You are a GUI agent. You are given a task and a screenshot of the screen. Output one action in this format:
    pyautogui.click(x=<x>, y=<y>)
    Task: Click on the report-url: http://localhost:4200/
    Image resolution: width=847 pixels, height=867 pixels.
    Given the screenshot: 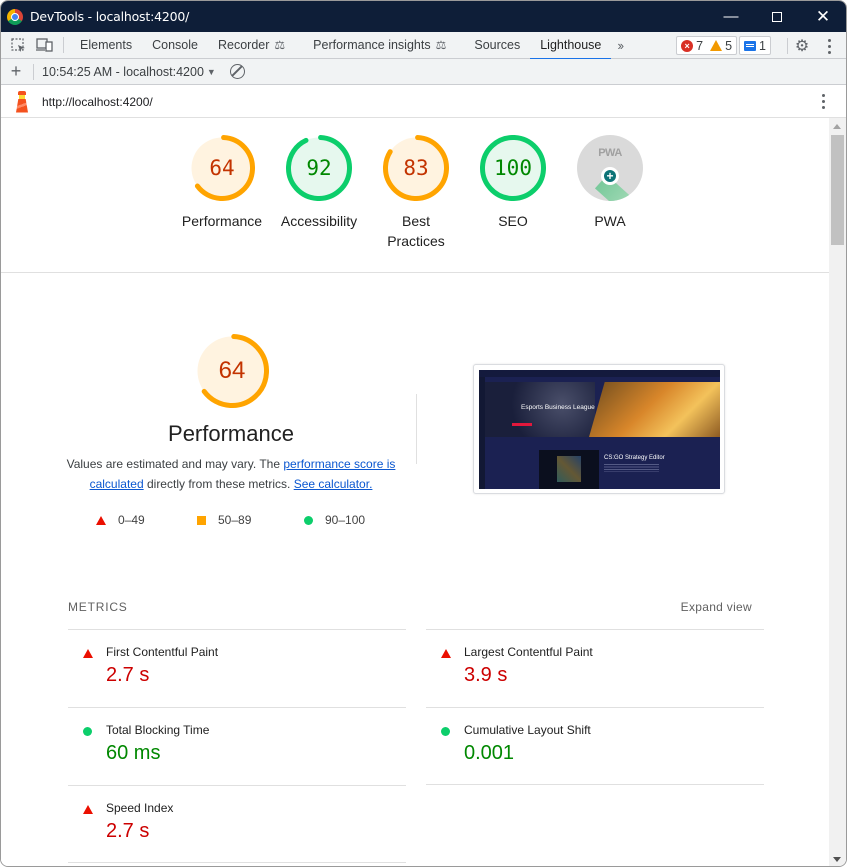 What is the action you would take?
    pyautogui.click(x=97, y=102)
    